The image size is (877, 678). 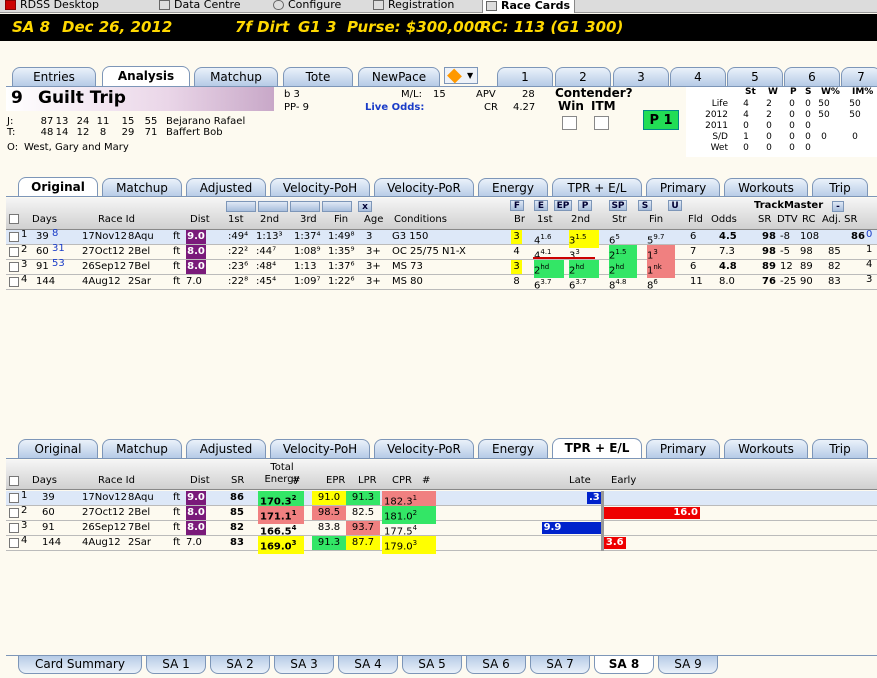 What do you see at coordinates (601, 123) in the screenshot?
I see `itm-checkbox` at bounding box center [601, 123].